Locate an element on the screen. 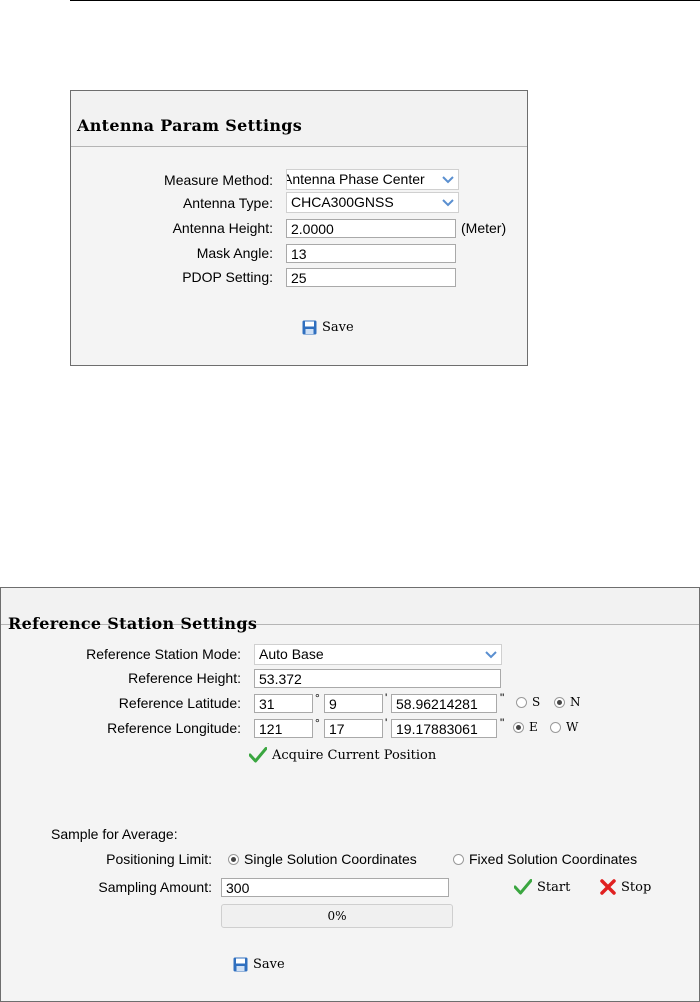 The width and height of the screenshot is (700, 1002). pdop-setting-input is located at coordinates (371, 277).